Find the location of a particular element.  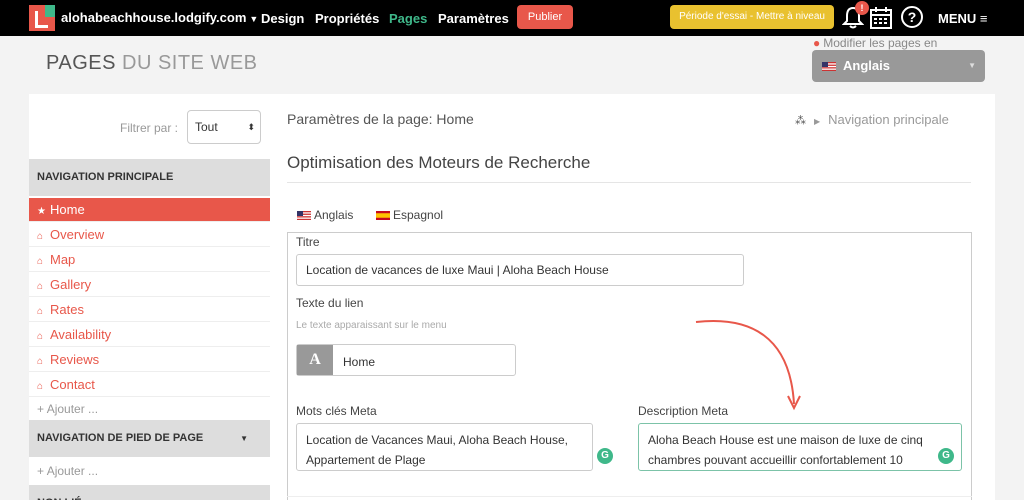

filter-select: Tout ⬍ is located at coordinates (224, 127).